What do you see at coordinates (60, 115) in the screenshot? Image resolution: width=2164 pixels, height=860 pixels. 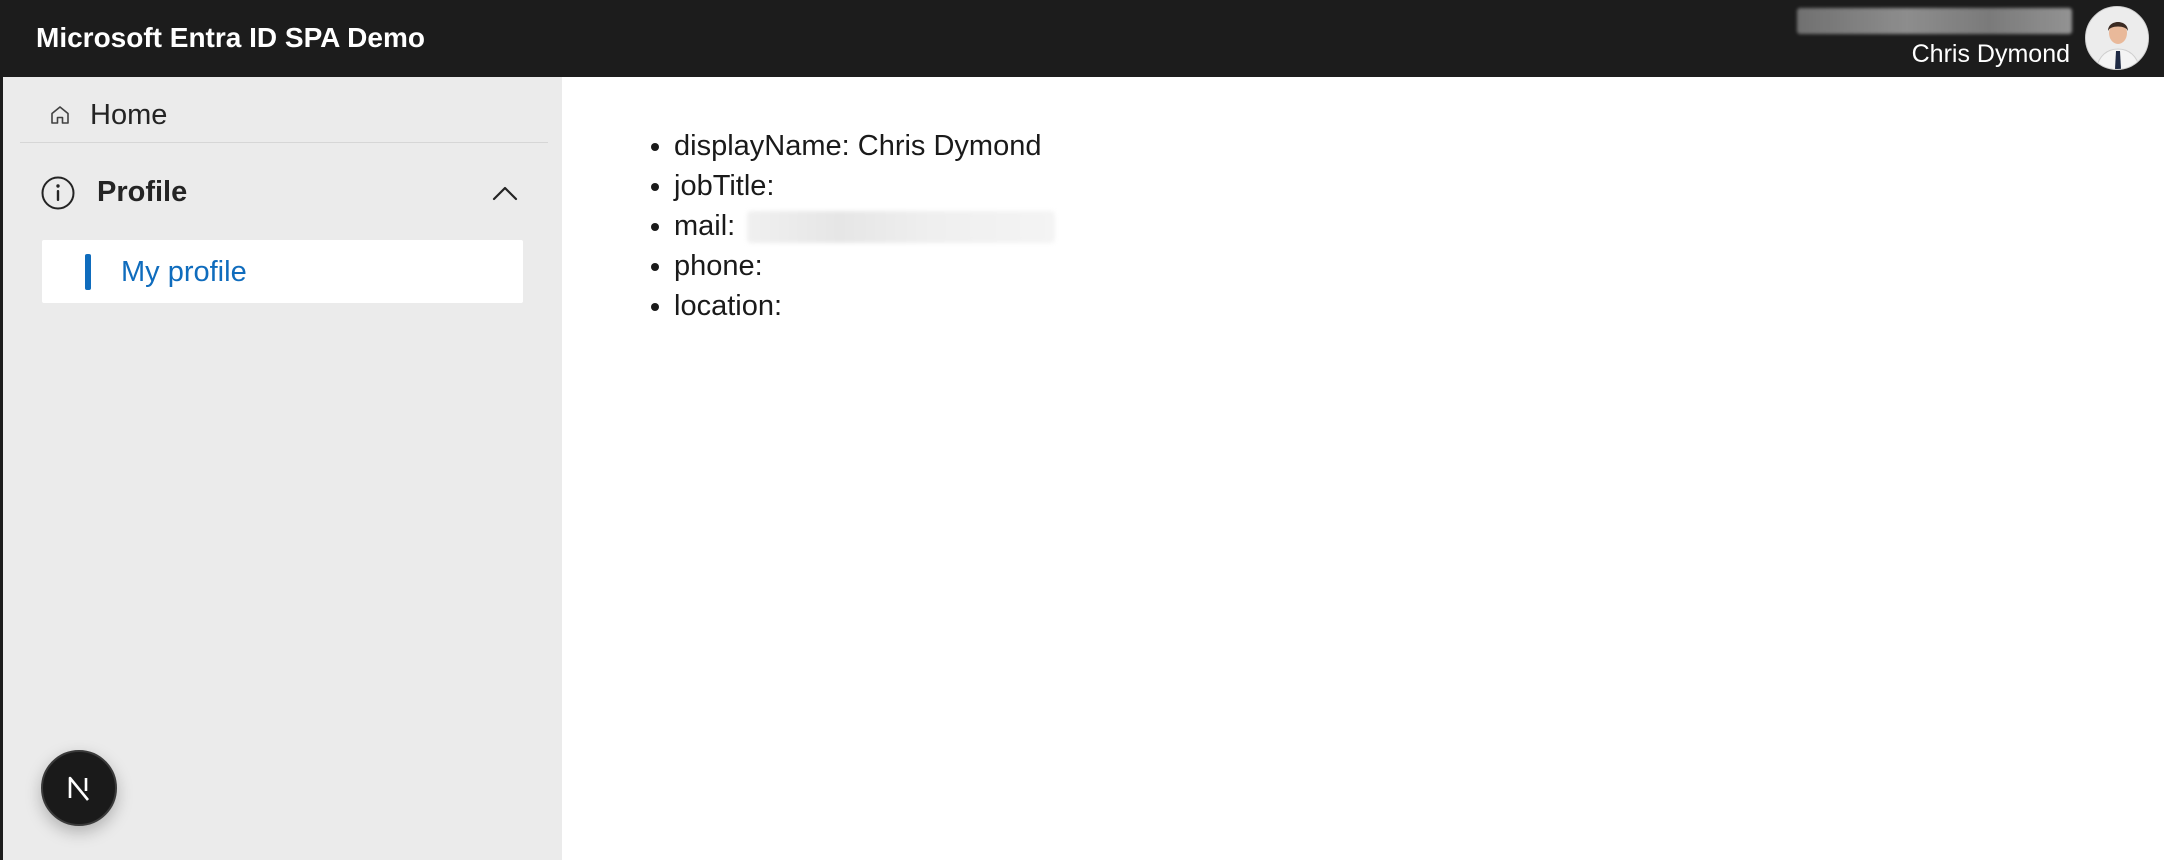 I see `home-icon` at bounding box center [60, 115].